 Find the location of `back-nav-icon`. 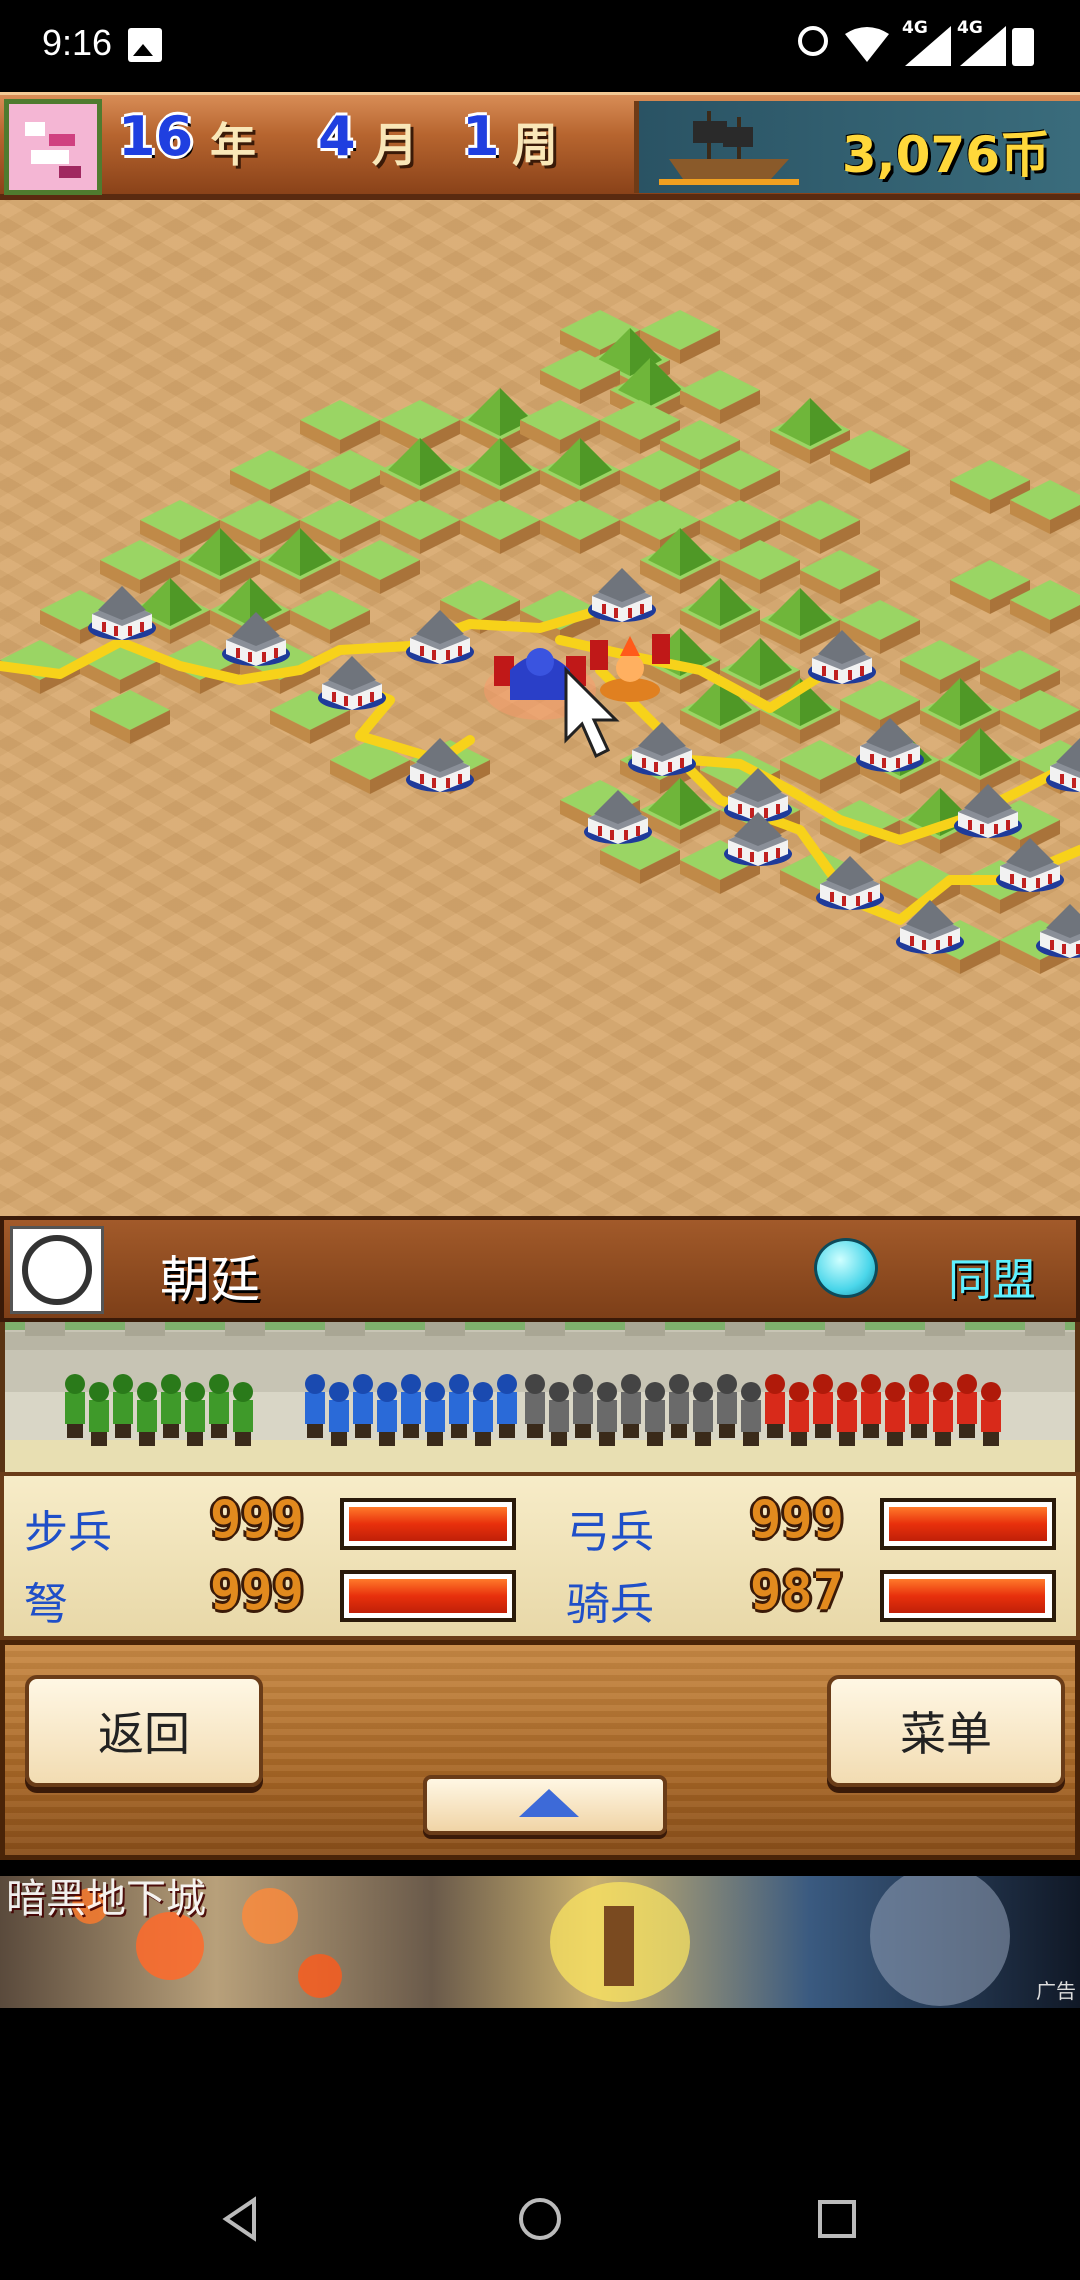

back-nav-icon is located at coordinates (241, 2219).